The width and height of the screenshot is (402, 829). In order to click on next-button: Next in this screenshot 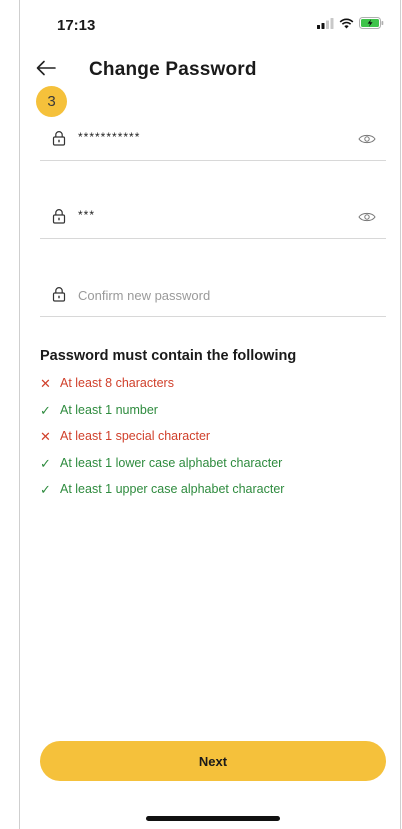, I will do `click(213, 761)`.